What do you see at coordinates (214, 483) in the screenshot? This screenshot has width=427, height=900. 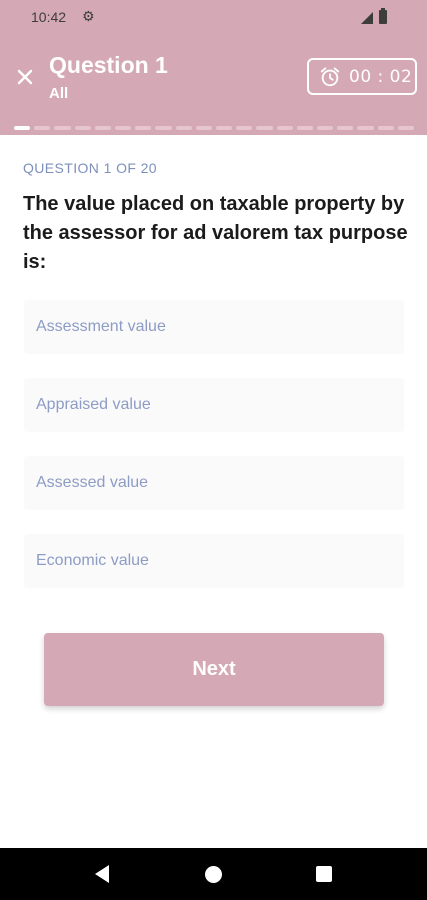 I see `answer-option-assessed-value: Assessed value` at bounding box center [214, 483].